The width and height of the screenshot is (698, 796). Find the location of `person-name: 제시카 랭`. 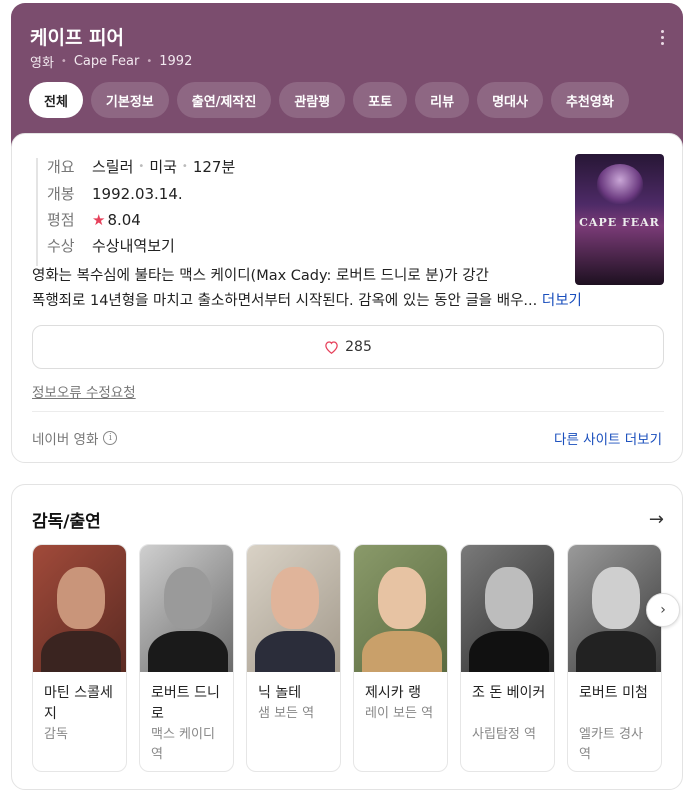

person-name: 제시카 랭 is located at coordinates (393, 693).